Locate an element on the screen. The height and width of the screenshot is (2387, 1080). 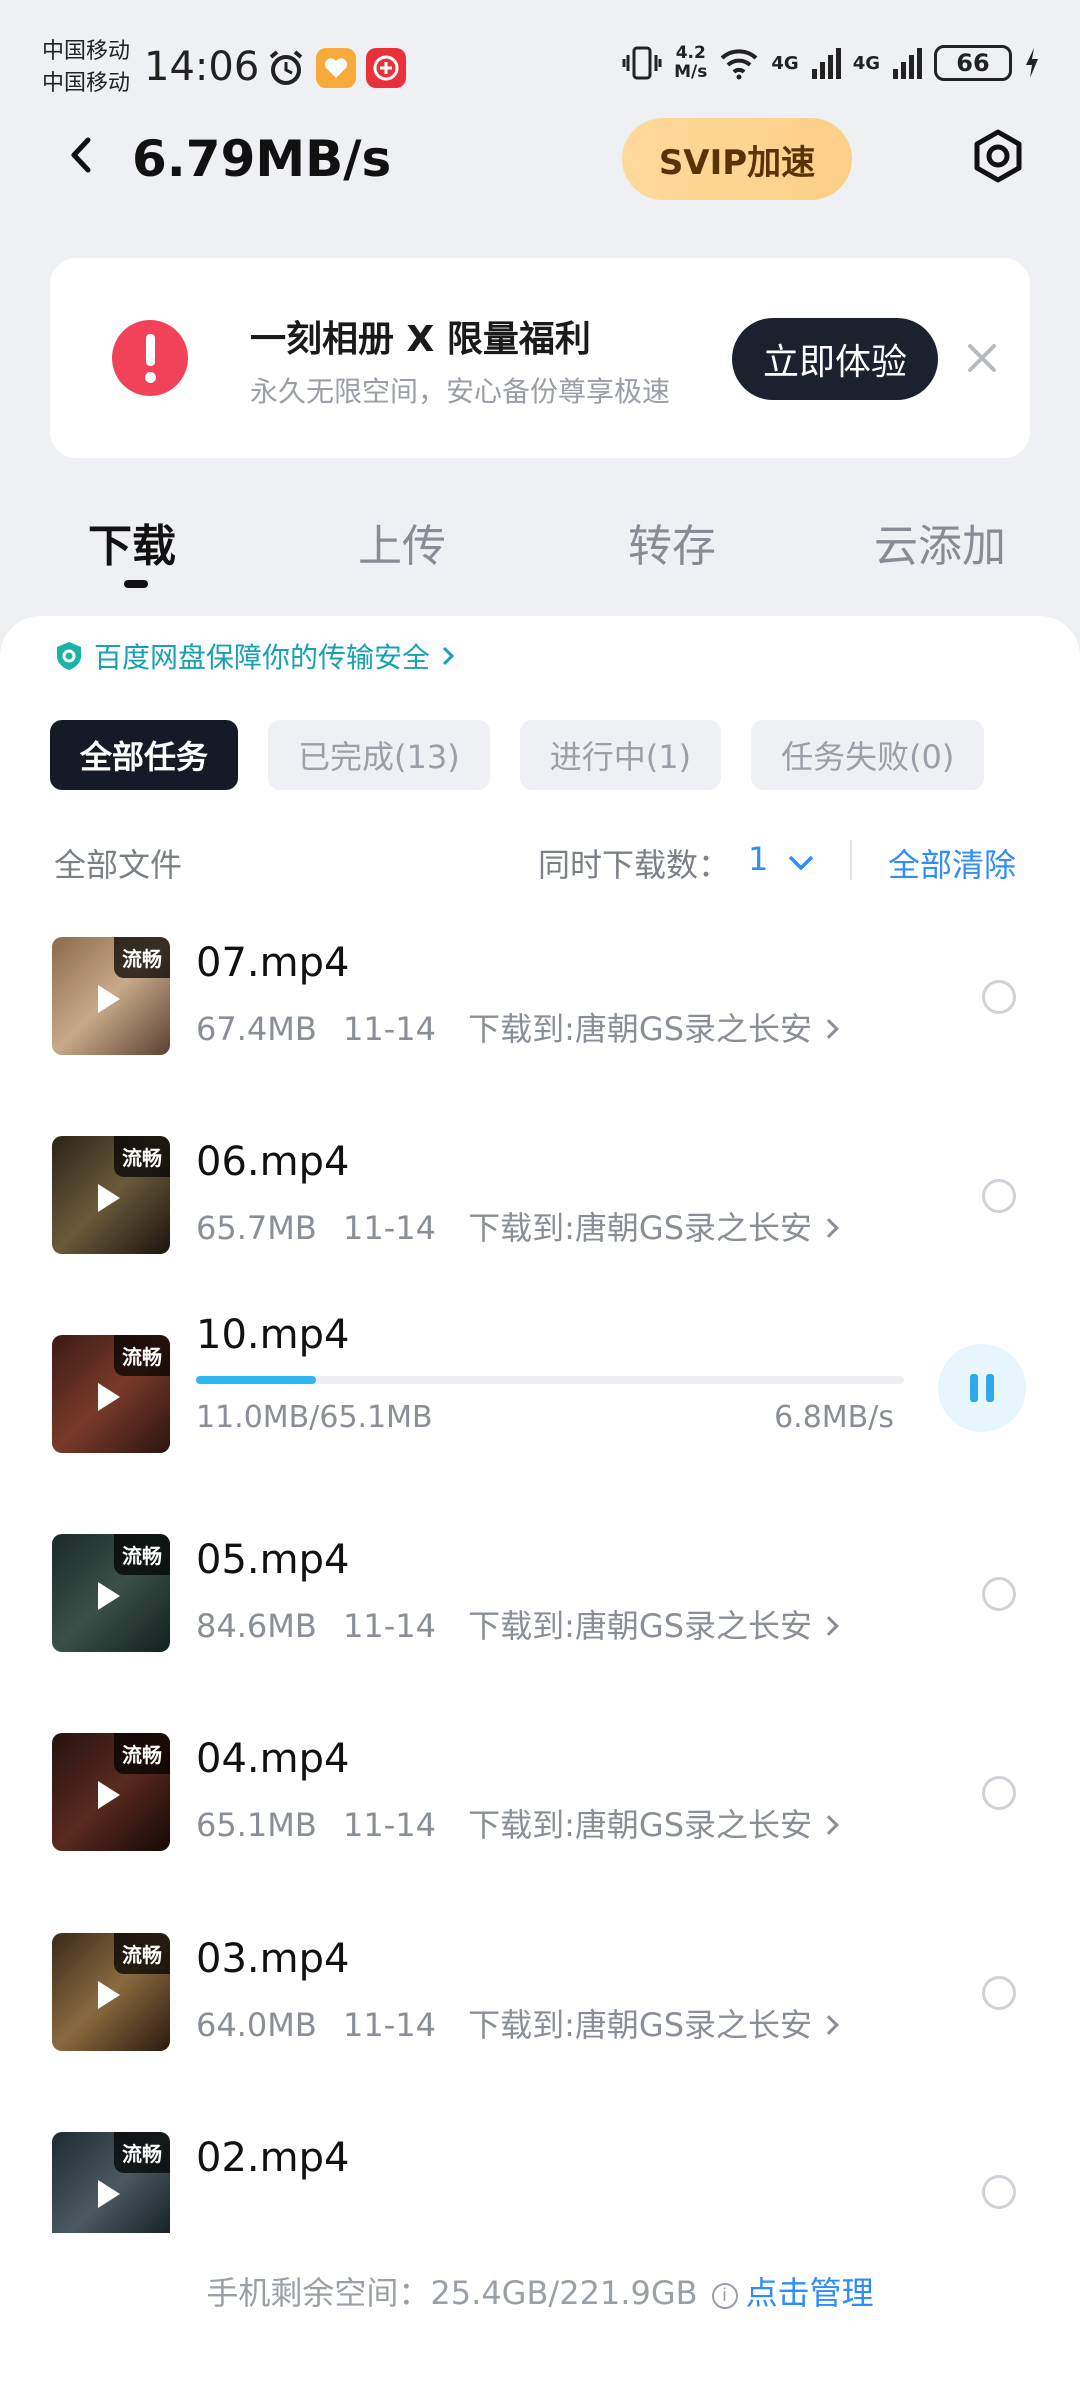
tab-save: 转存 is located at coordinates (672, 542).